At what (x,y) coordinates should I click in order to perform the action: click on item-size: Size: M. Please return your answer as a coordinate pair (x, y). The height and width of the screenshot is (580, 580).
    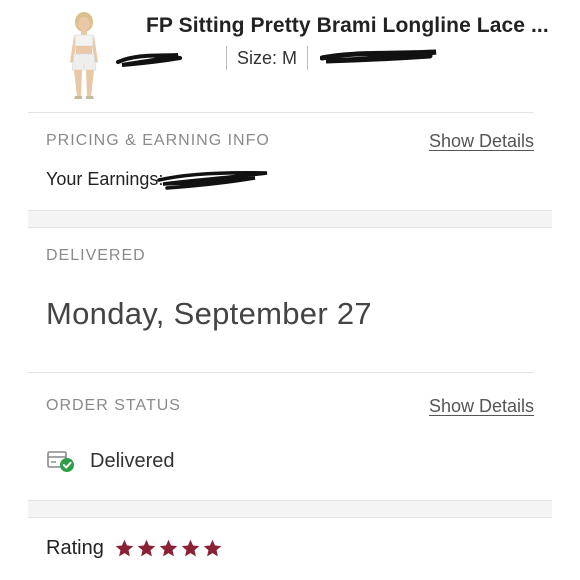
    Looking at the image, I should click on (267, 57).